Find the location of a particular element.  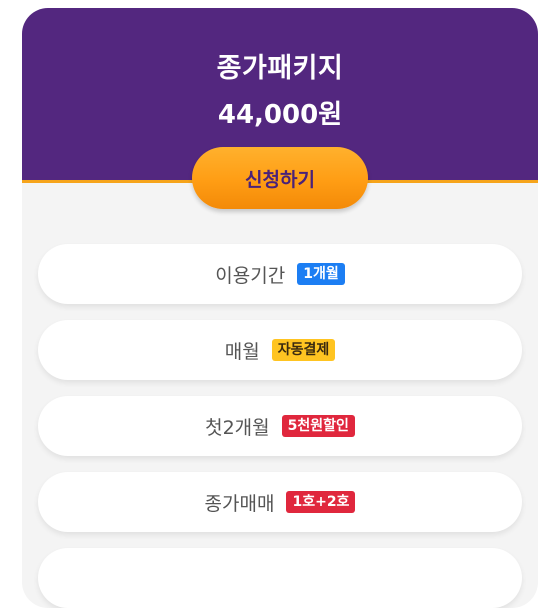

feature-label: 이용기간 is located at coordinates (250, 275).